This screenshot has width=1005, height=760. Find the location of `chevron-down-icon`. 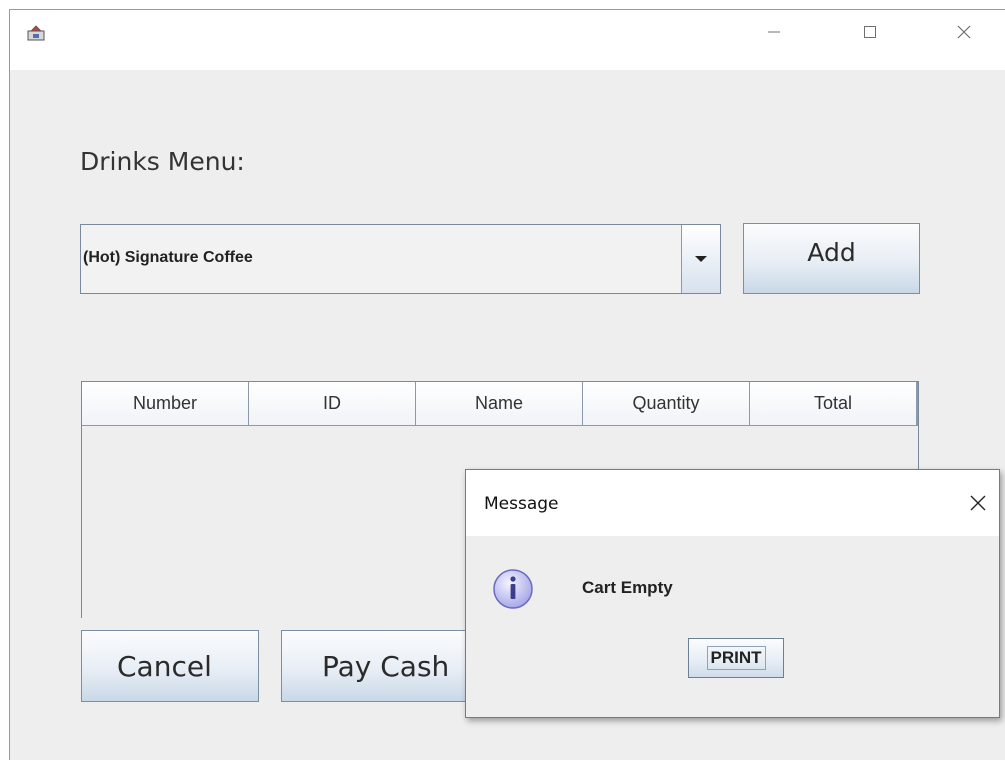

chevron-down-icon is located at coordinates (700, 259).